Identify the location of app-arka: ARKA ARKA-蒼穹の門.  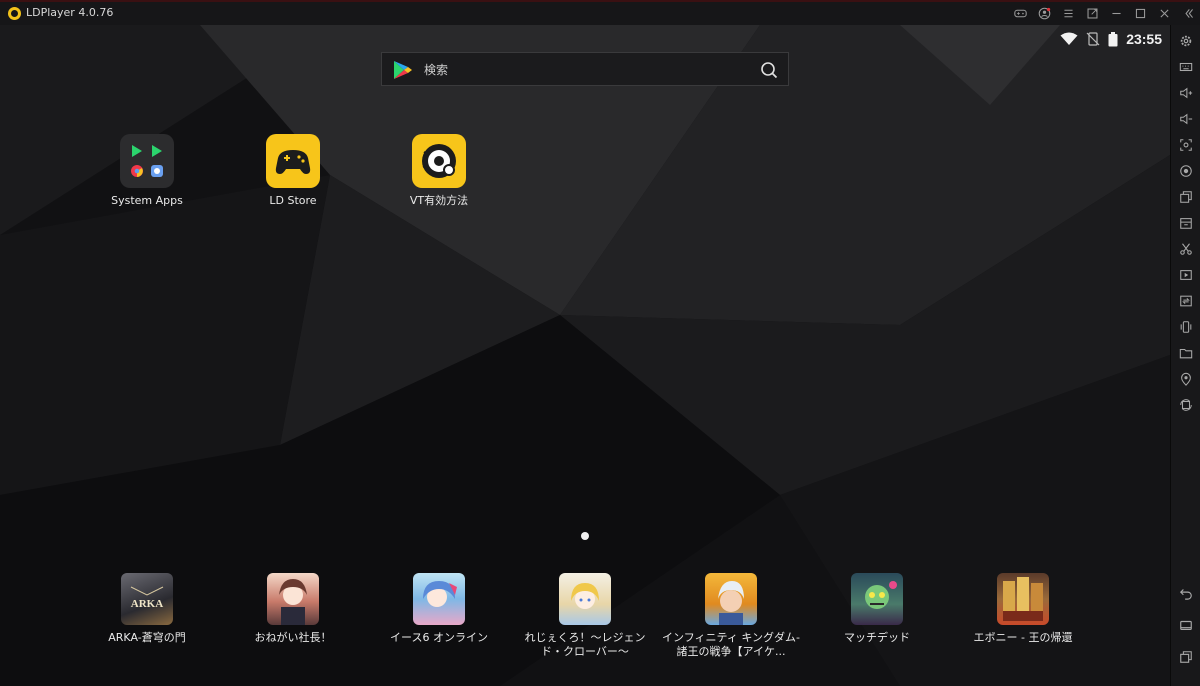
(147, 609).